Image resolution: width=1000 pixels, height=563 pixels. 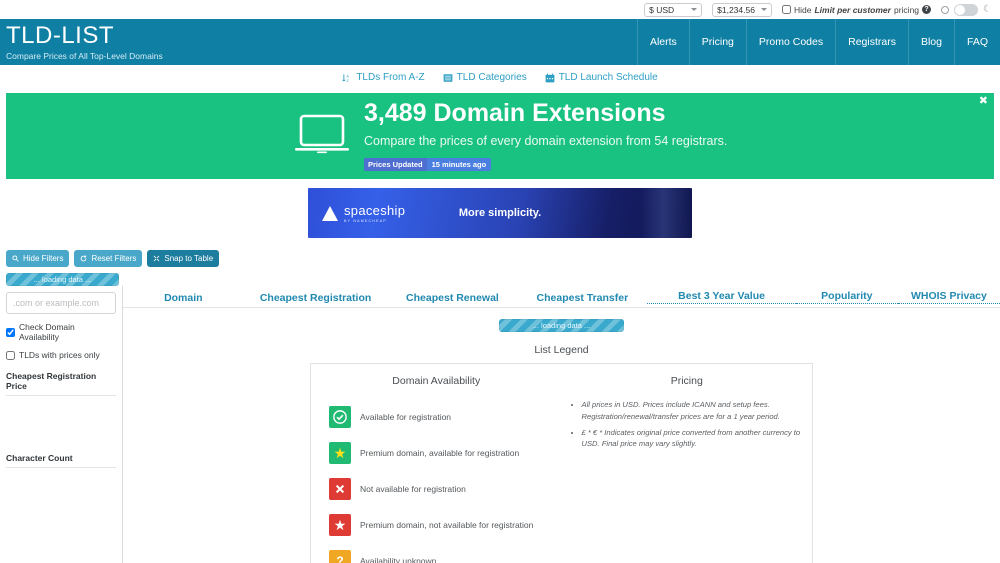 I want to click on number-format-select: $1,234.56, so click(x=742, y=9).